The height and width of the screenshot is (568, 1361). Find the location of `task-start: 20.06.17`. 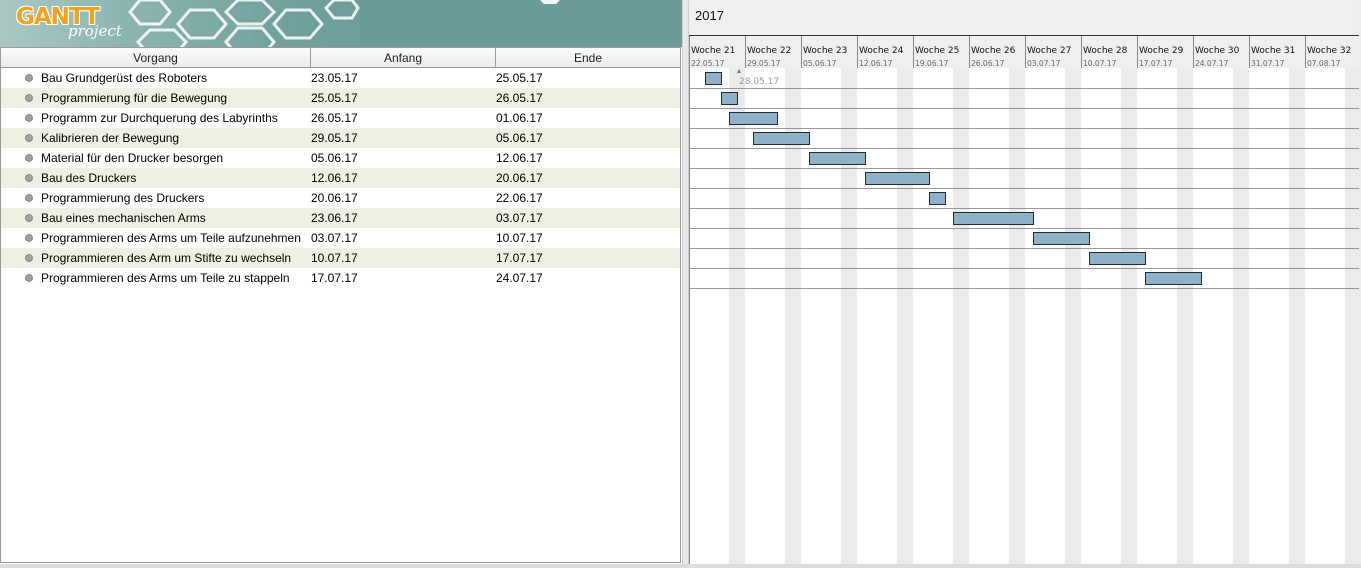

task-start: 20.06.17 is located at coordinates (334, 198).